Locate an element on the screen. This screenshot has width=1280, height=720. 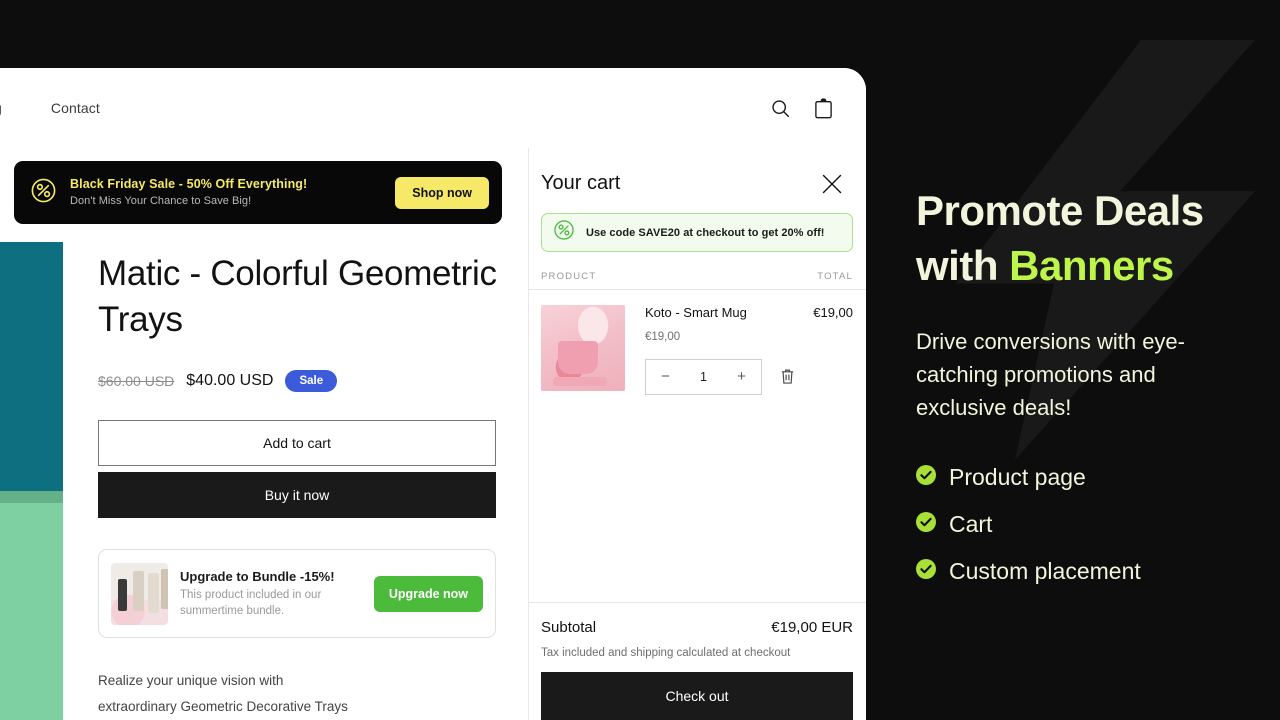
upgrade-now-button: Upgrade now is located at coordinates (428, 593).